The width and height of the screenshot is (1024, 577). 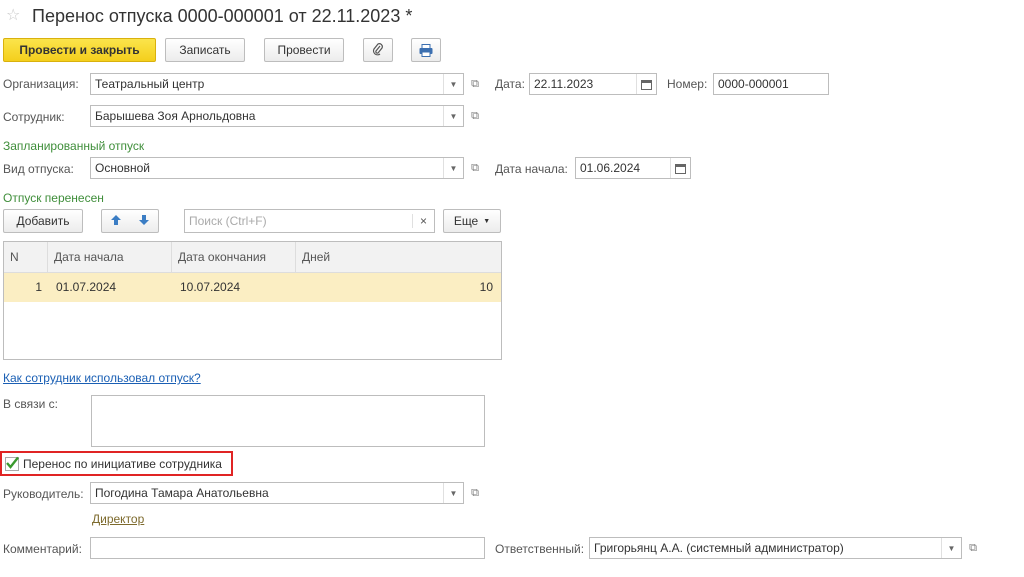 I want to click on row-number: 1, so click(x=38, y=287).